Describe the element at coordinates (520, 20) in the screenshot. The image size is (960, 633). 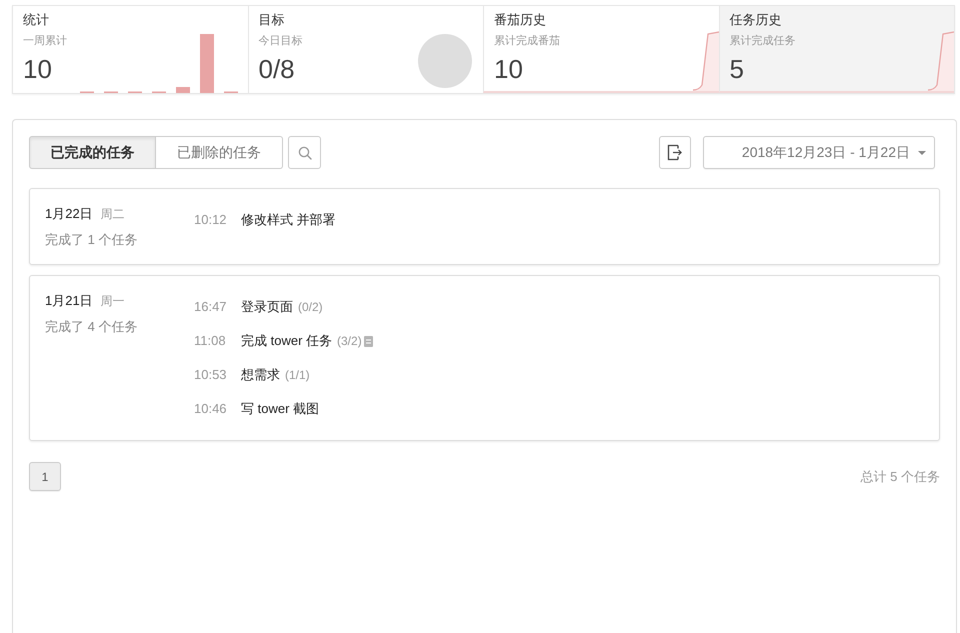
I see `stat-title: 番茄历史` at that location.